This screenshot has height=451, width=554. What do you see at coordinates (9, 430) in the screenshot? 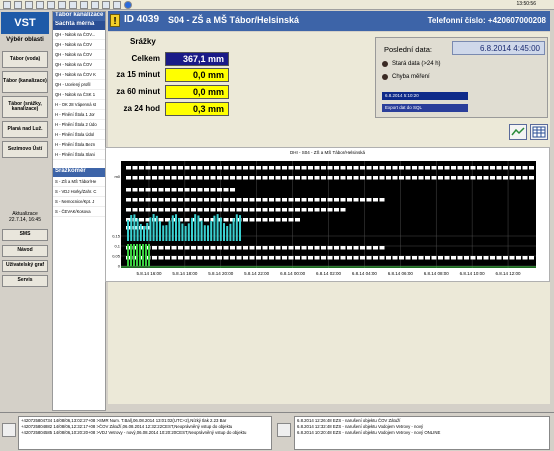
I see `sms-log-icon` at bounding box center [9, 430].